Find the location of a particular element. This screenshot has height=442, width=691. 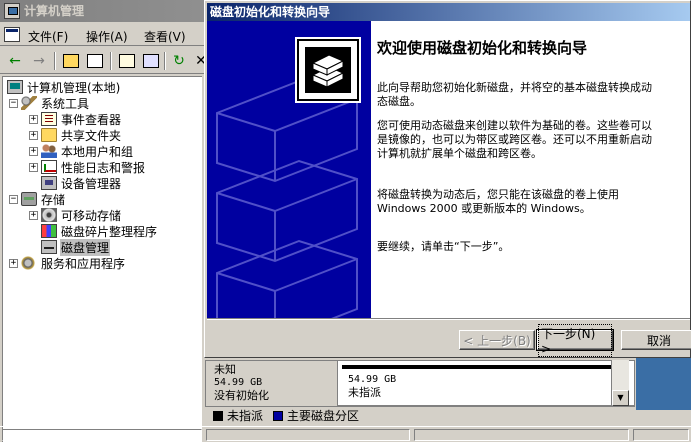

tree-item-services-apps: + 服务和应用程序 is located at coordinates (67, 263).